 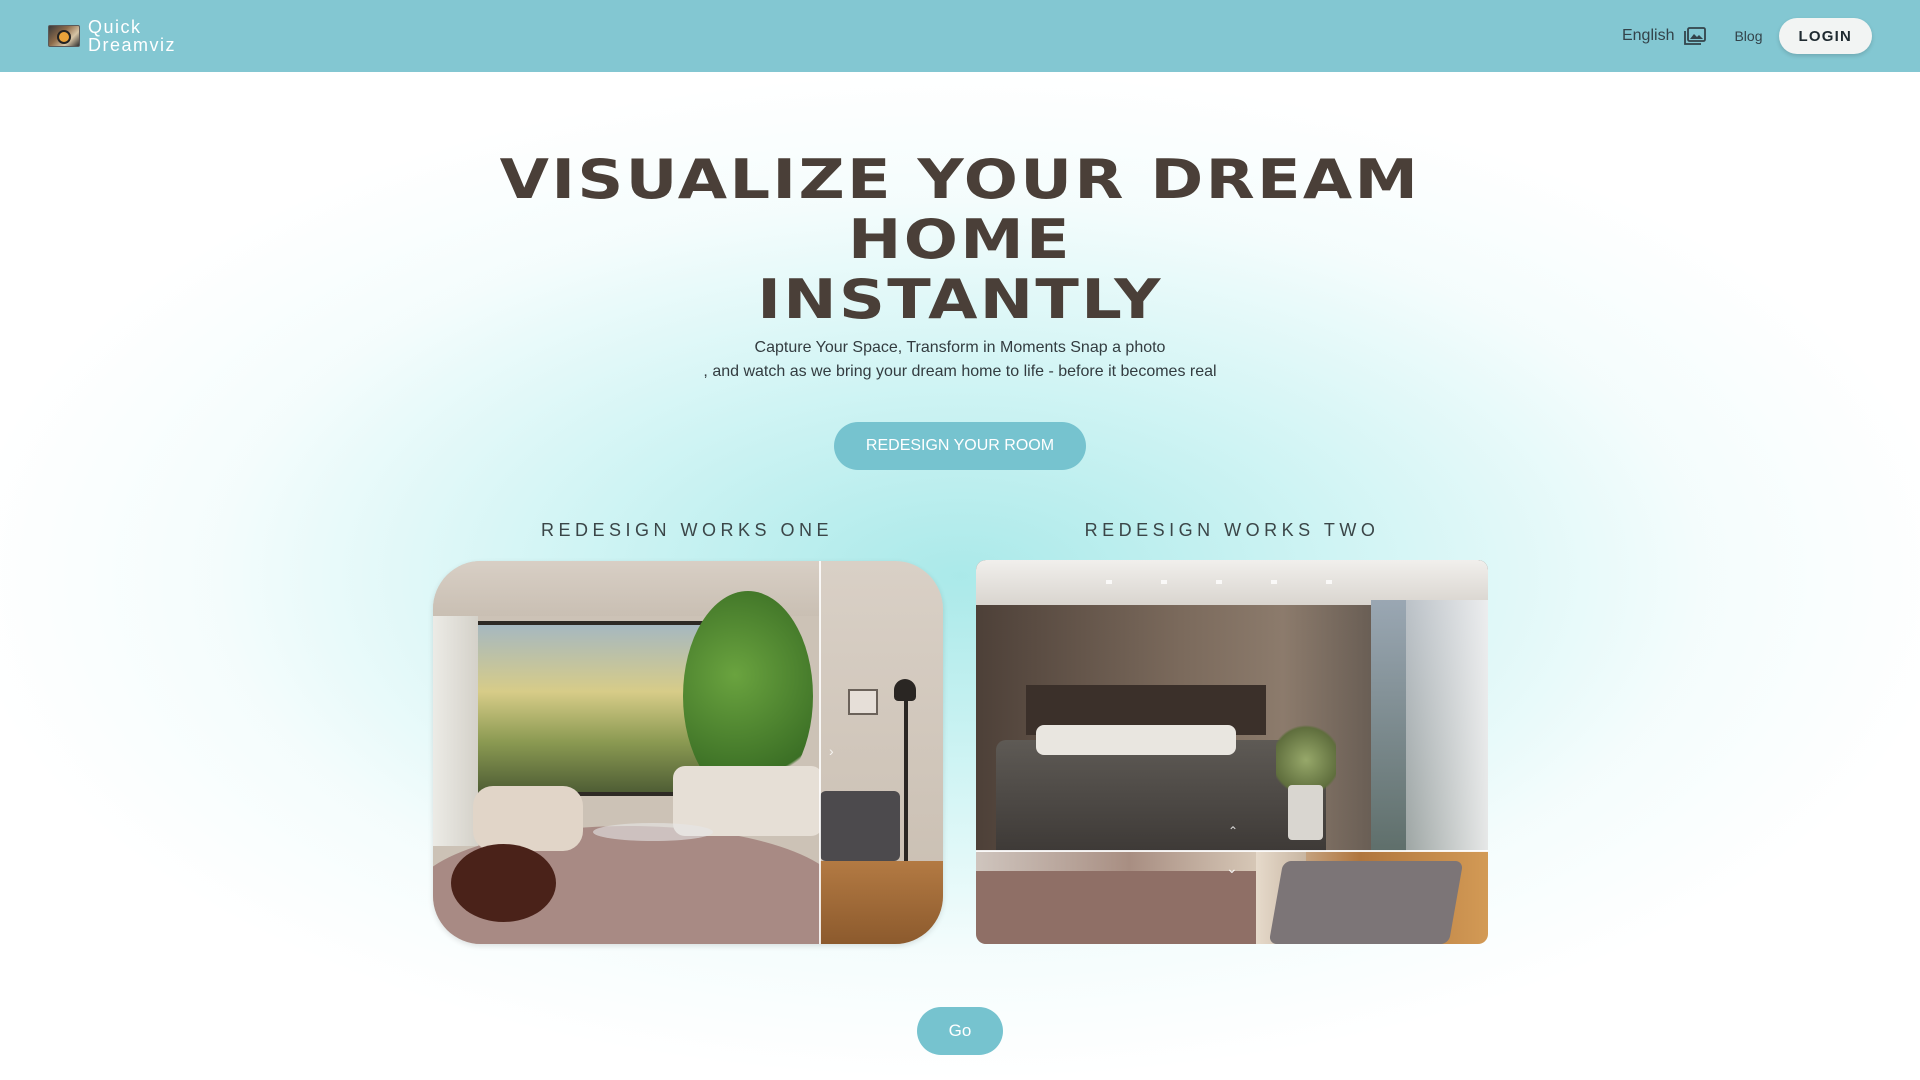 What do you see at coordinates (881, 752) in the screenshot?
I see `living-room-original-image` at bounding box center [881, 752].